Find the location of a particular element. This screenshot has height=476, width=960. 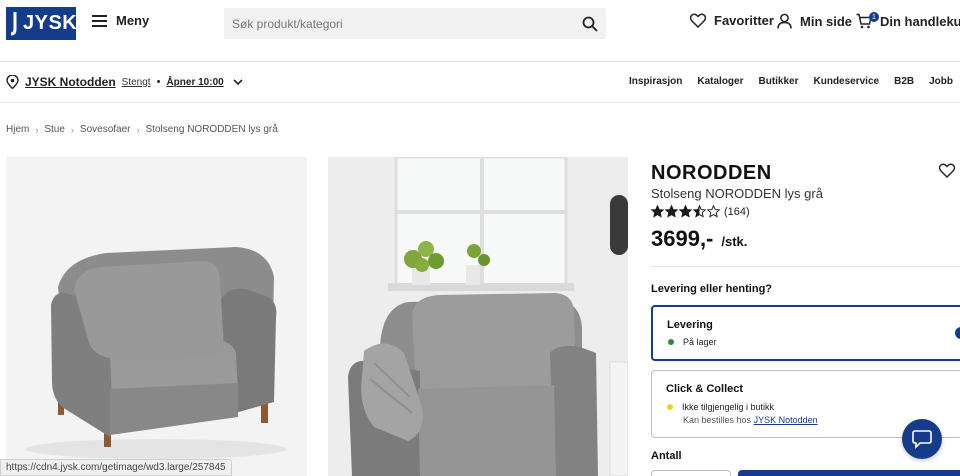

stock-status-text: På lager is located at coordinates (700, 342).